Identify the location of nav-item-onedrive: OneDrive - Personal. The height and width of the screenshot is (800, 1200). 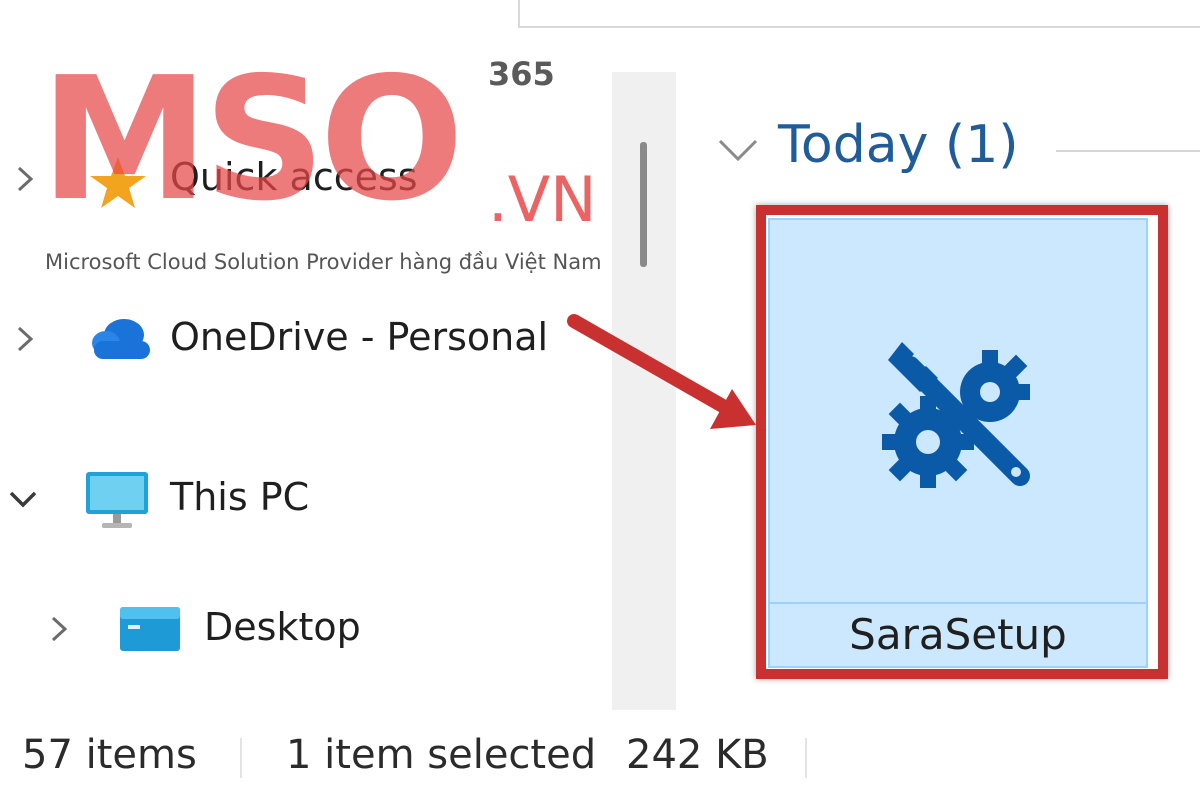
(306, 340).